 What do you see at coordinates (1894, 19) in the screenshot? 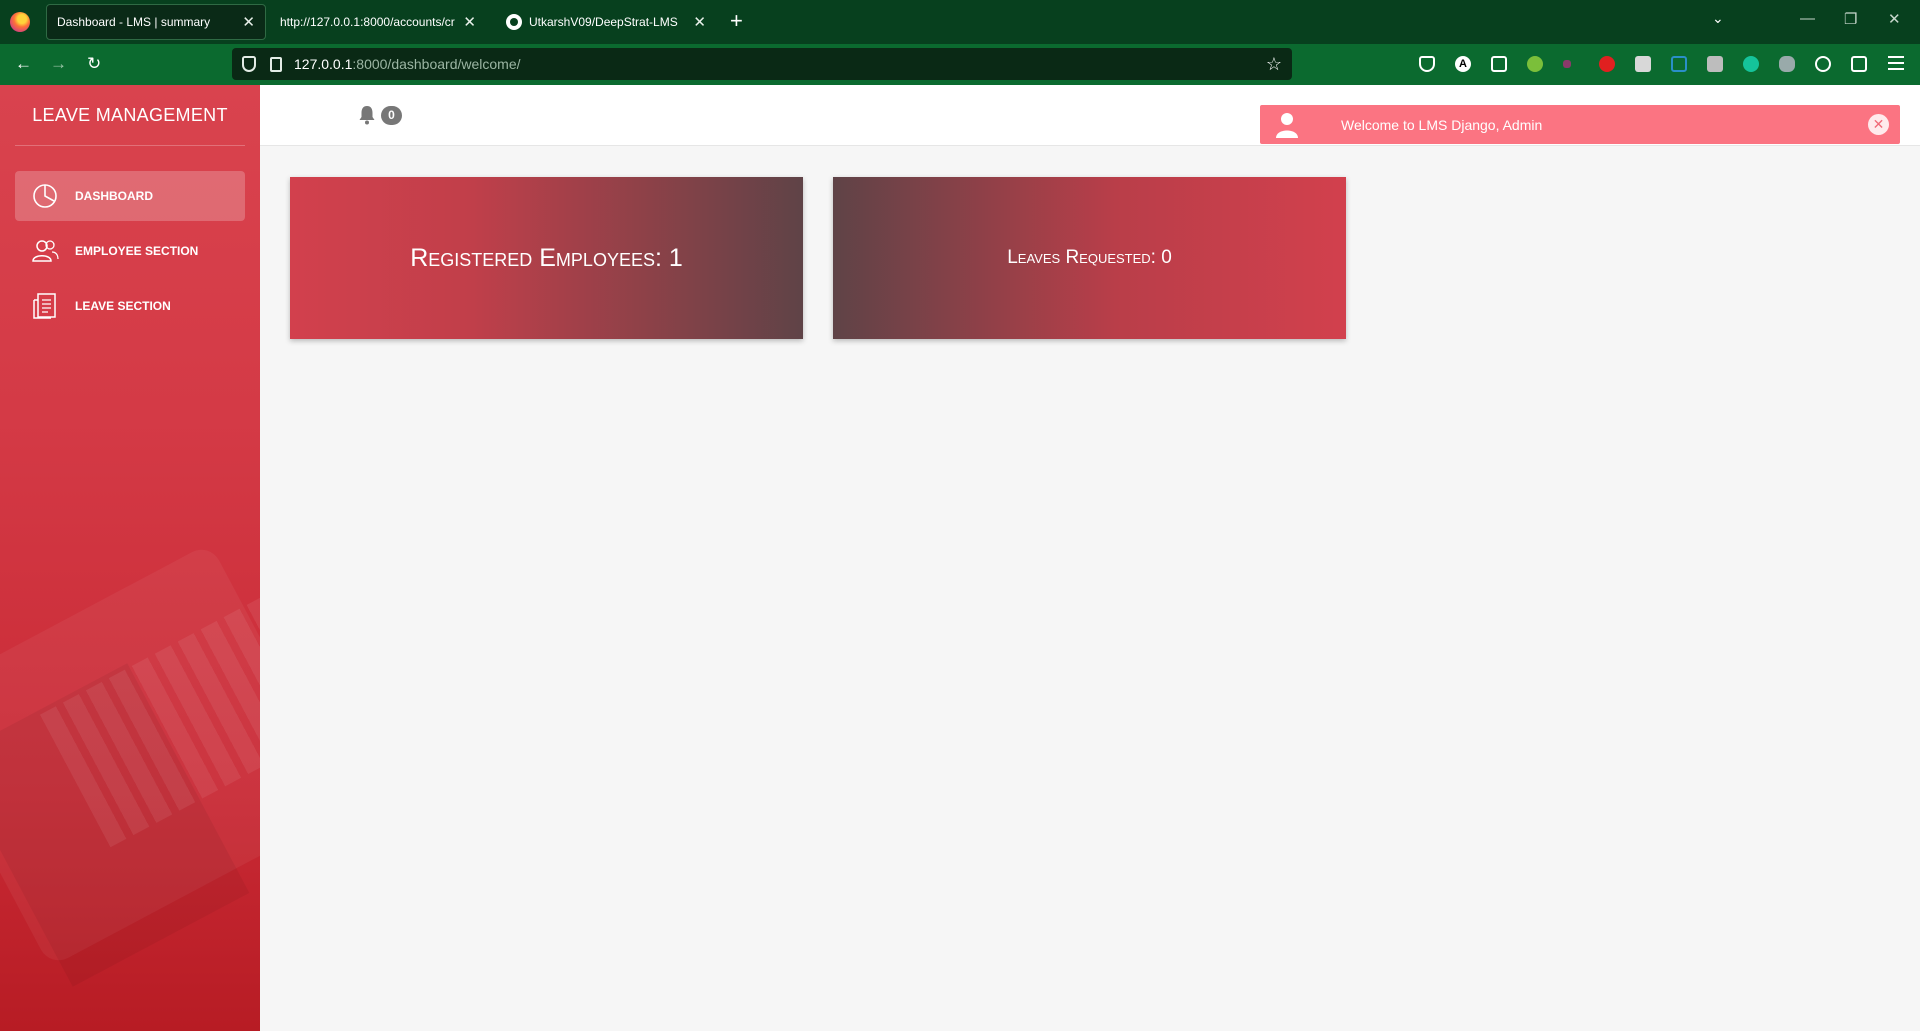
I see `window-close-icon: ✕` at bounding box center [1894, 19].